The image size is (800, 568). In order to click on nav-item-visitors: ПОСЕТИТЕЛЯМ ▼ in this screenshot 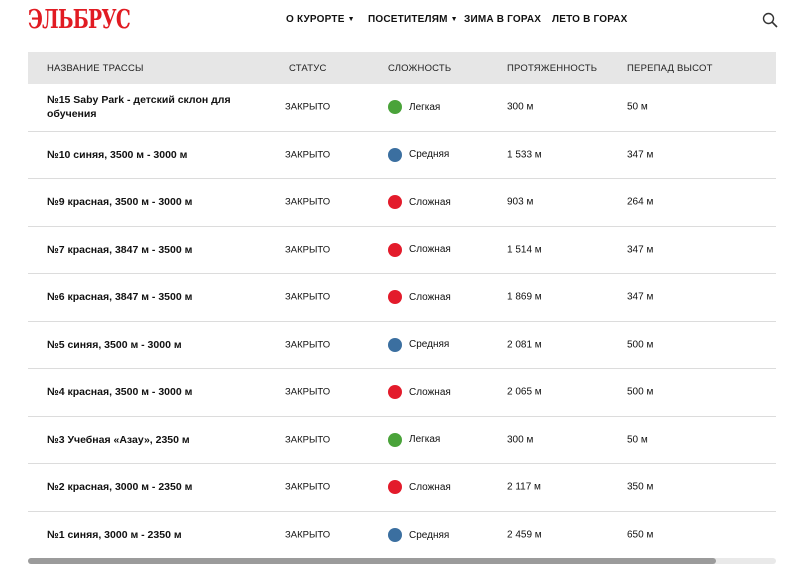, I will do `click(413, 19)`.